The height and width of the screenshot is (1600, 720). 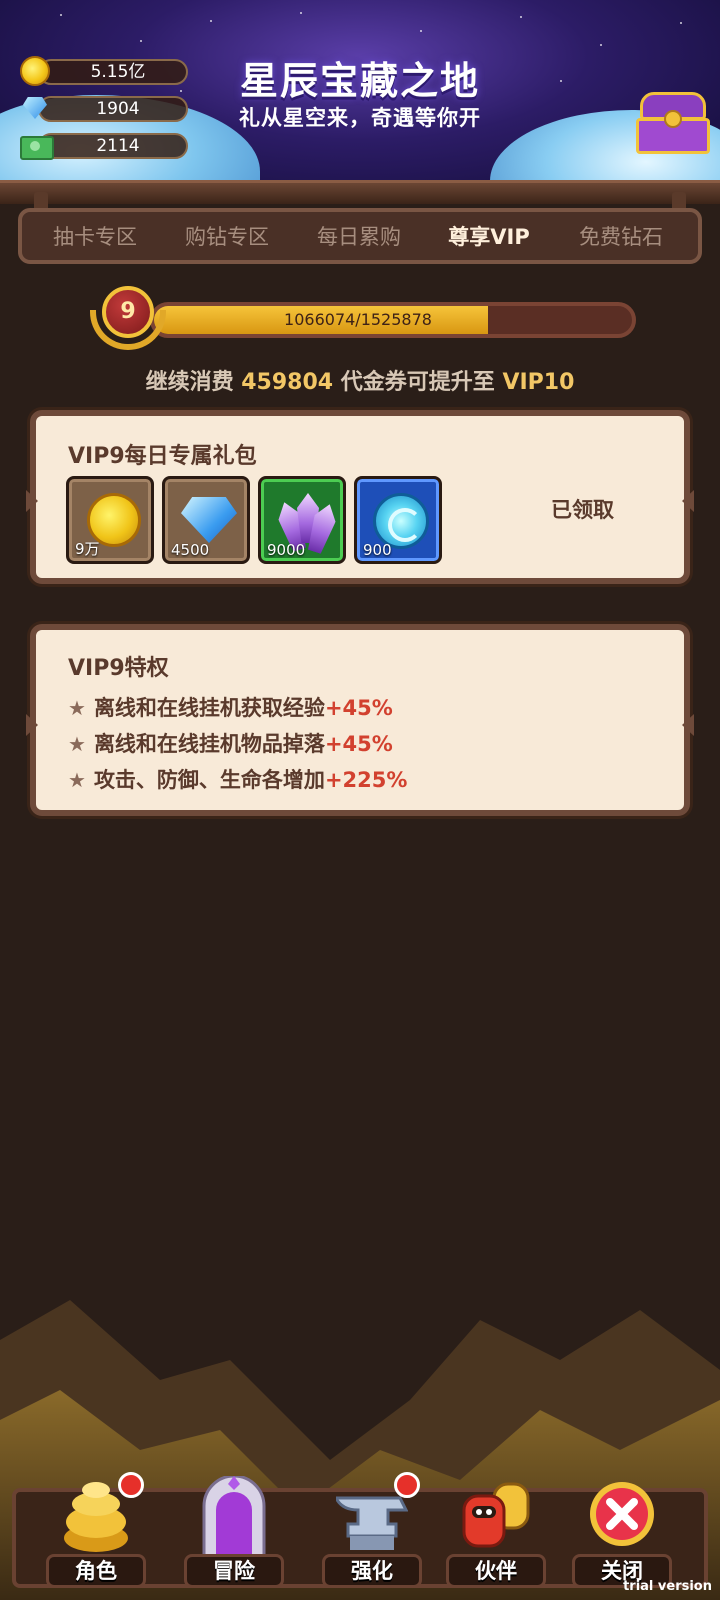 What do you see at coordinates (302, 520) in the screenshot?
I see `gift-item-crystal: 9000` at bounding box center [302, 520].